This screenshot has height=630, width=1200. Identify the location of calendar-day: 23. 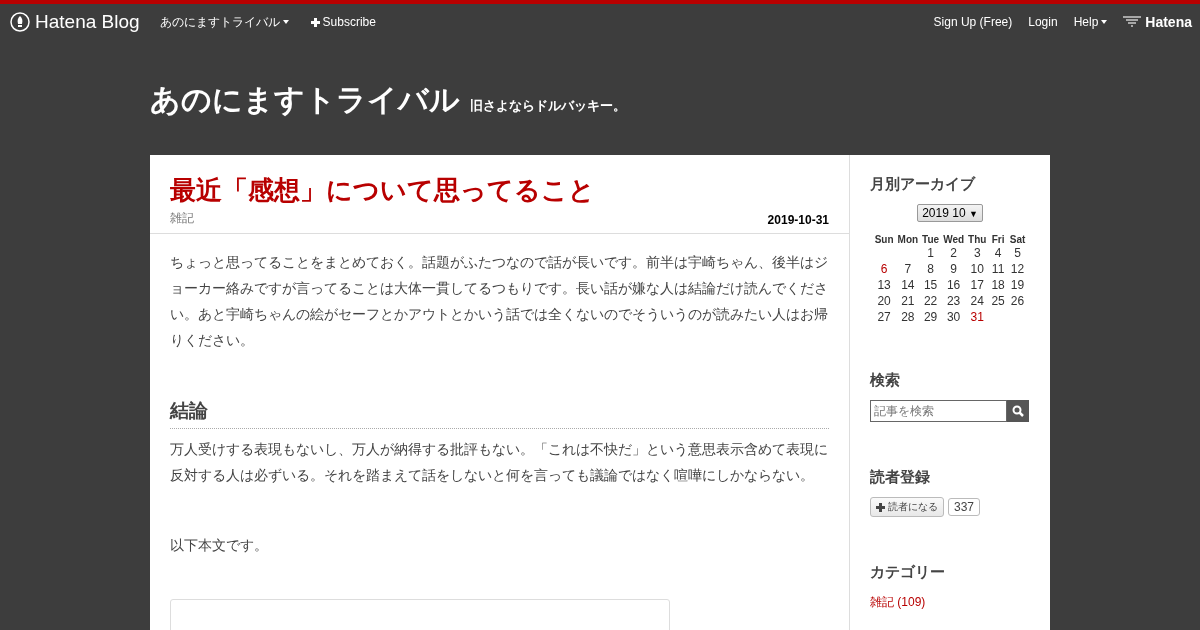
(954, 301).